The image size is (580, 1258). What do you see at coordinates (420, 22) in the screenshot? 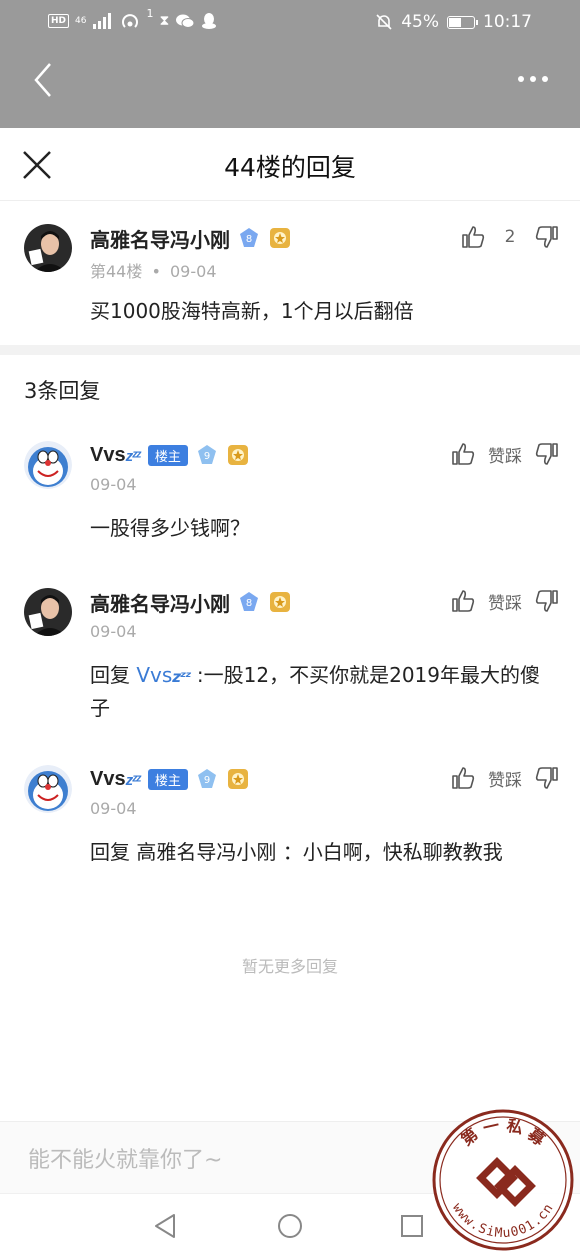
I see `battery-percent: 45%` at bounding box center [420, 22].